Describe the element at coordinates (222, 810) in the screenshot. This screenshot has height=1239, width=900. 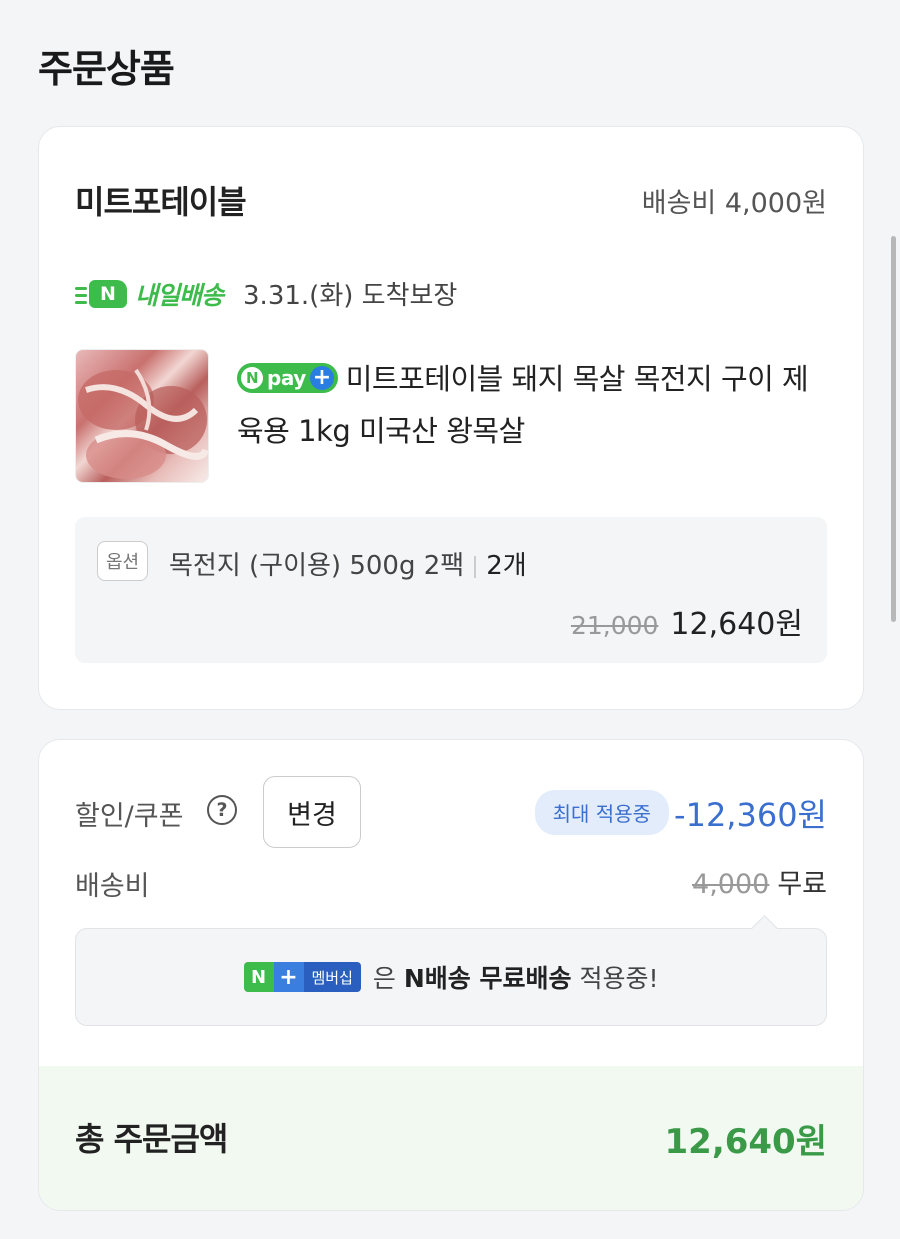
I see `help-icon: ?` at that location.